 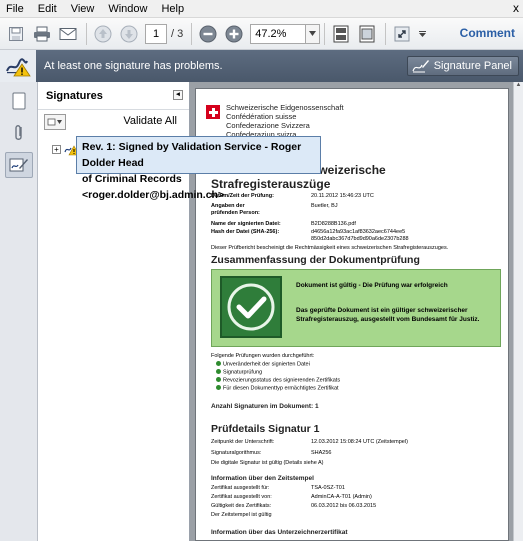 I want to click on vertical-scrollbar: ▲, so click(x=518, y=311).